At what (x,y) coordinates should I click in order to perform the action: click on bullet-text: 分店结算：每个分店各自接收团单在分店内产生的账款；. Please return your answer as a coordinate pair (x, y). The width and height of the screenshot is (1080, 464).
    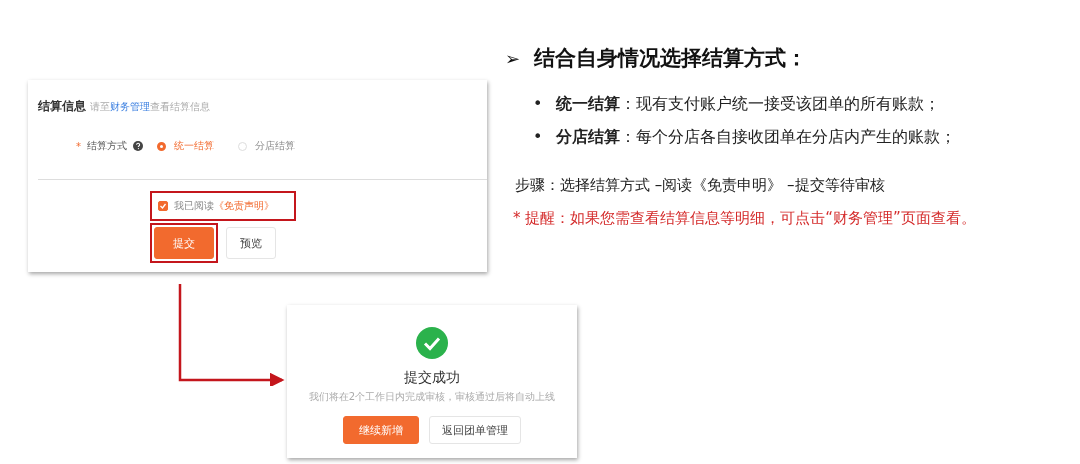
    Looking at the image, I should click on (756, 137).